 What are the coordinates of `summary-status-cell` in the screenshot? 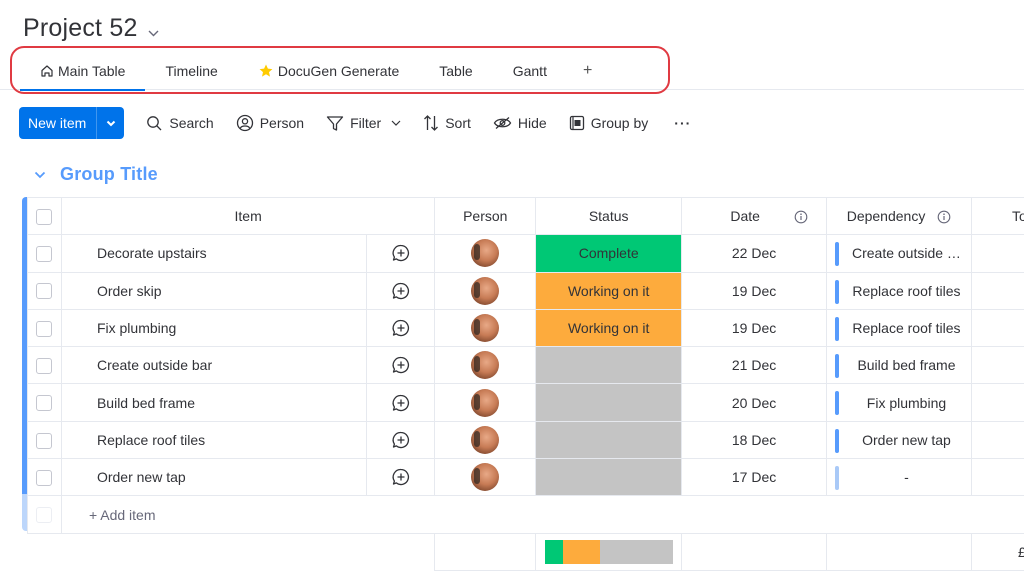 It's located at (609, 551).